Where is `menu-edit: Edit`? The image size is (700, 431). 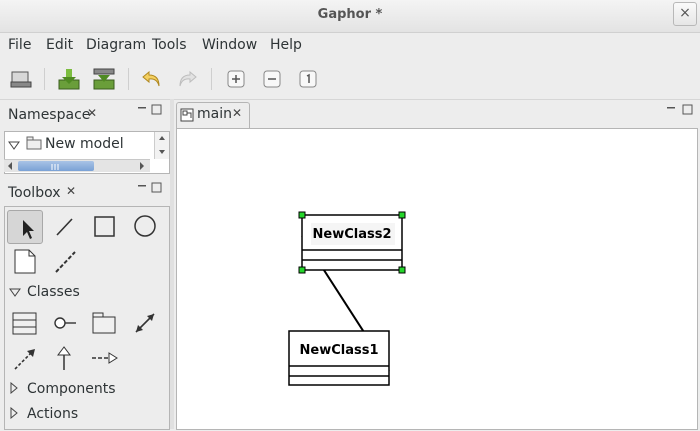
menu-edit: Edit is located at coordinates (59, 45).